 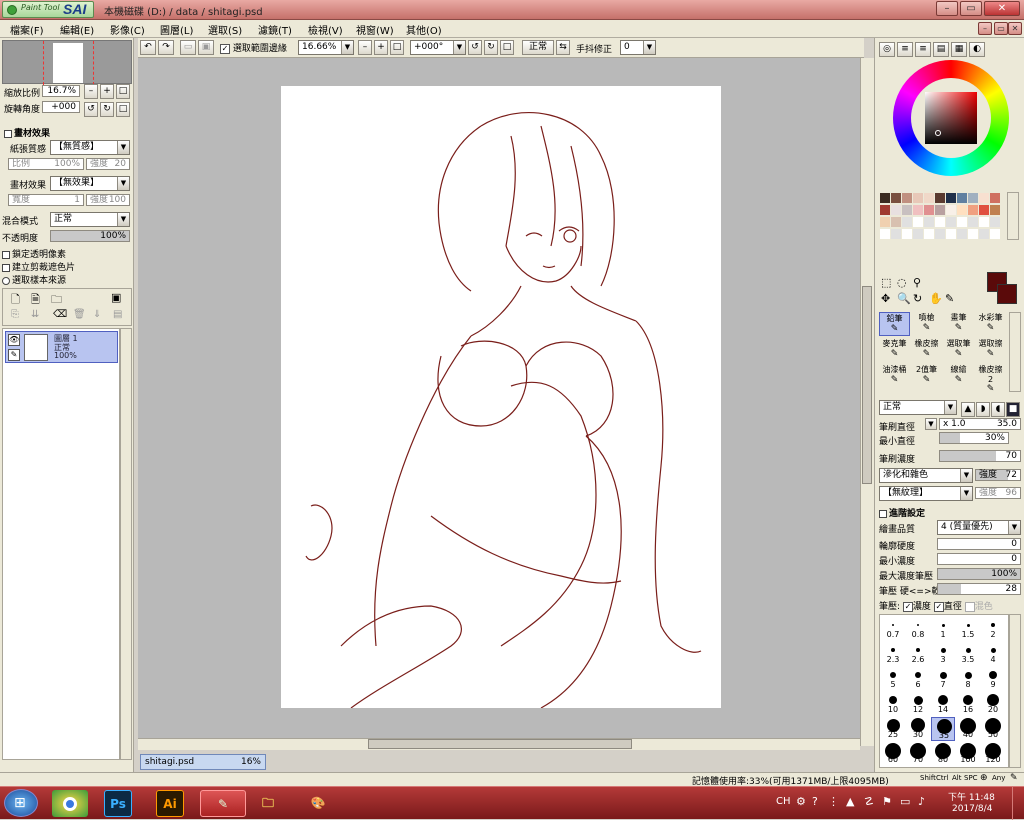 I want to click on magic-wand-icon: ⚲, so click(x=917, y=282).